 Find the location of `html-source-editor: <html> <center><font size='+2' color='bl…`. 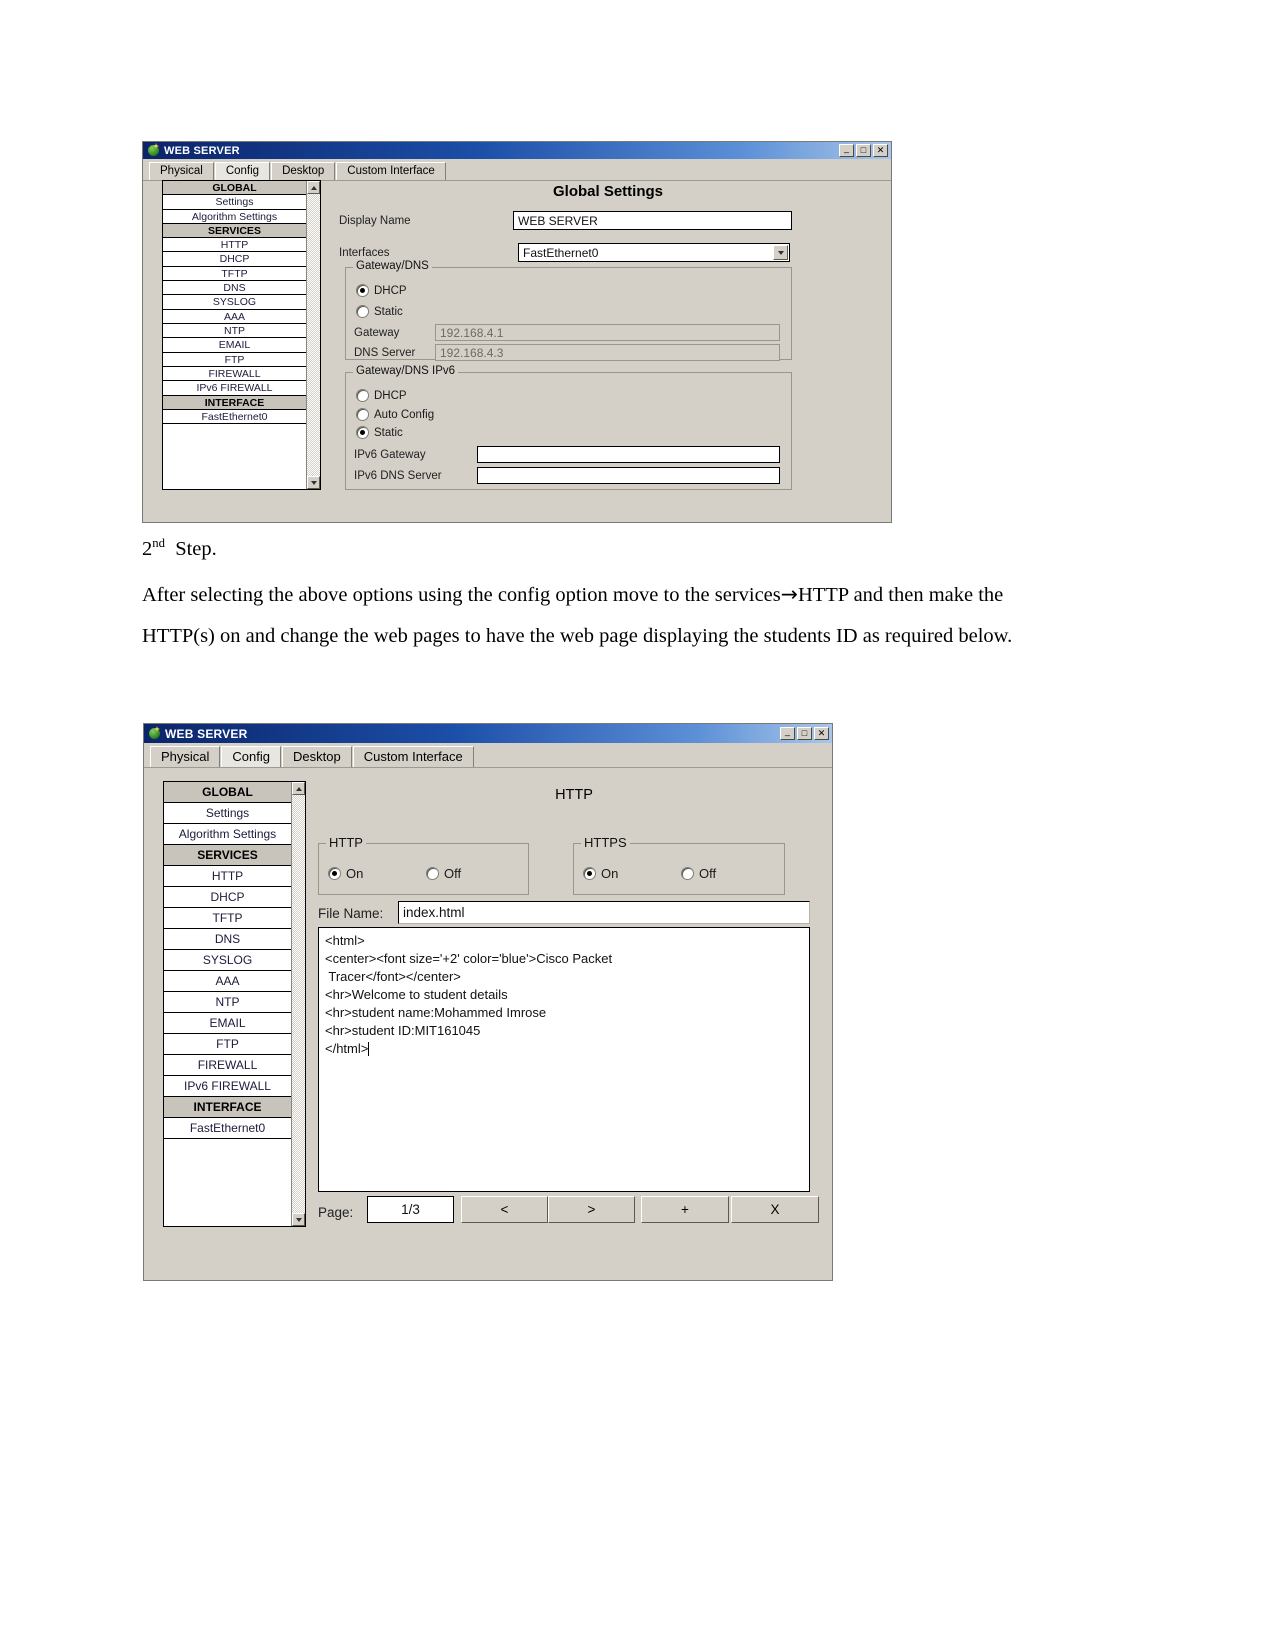

html-source-editor: <html> <center><font size='+2' color='bl… is located at coordinates (564, 1059).